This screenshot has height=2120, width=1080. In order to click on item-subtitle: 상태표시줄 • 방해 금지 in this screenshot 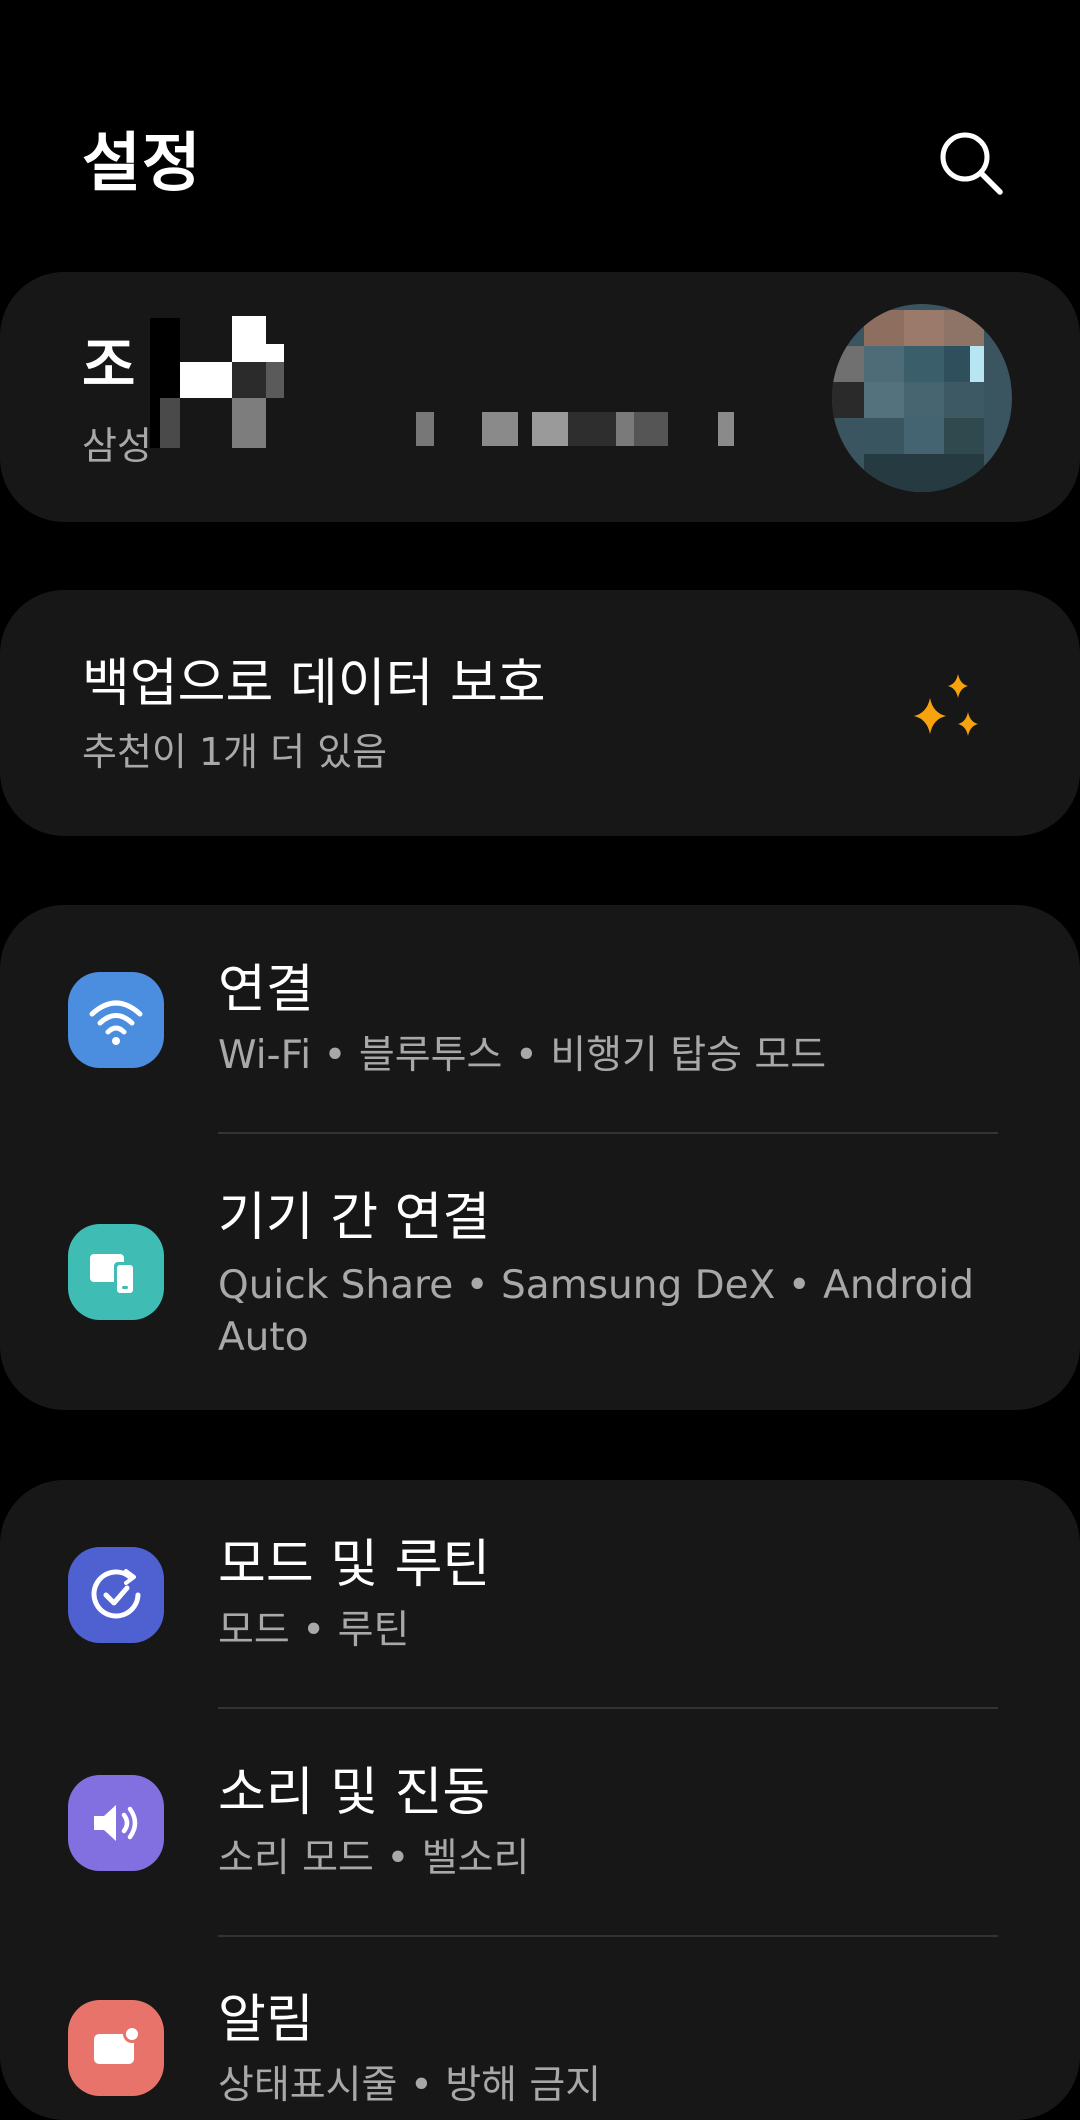, I will do `click(410, 2085)`.